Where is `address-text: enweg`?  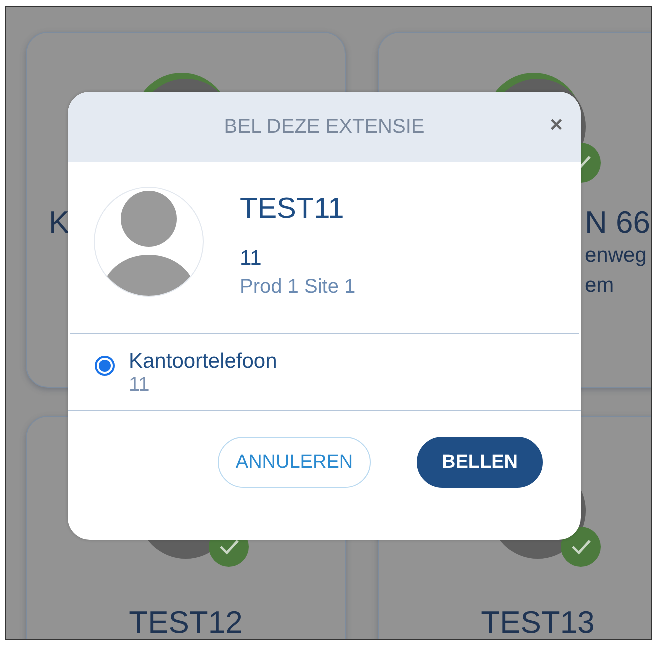 address-text: enweg is located at coordinates (616, 256).